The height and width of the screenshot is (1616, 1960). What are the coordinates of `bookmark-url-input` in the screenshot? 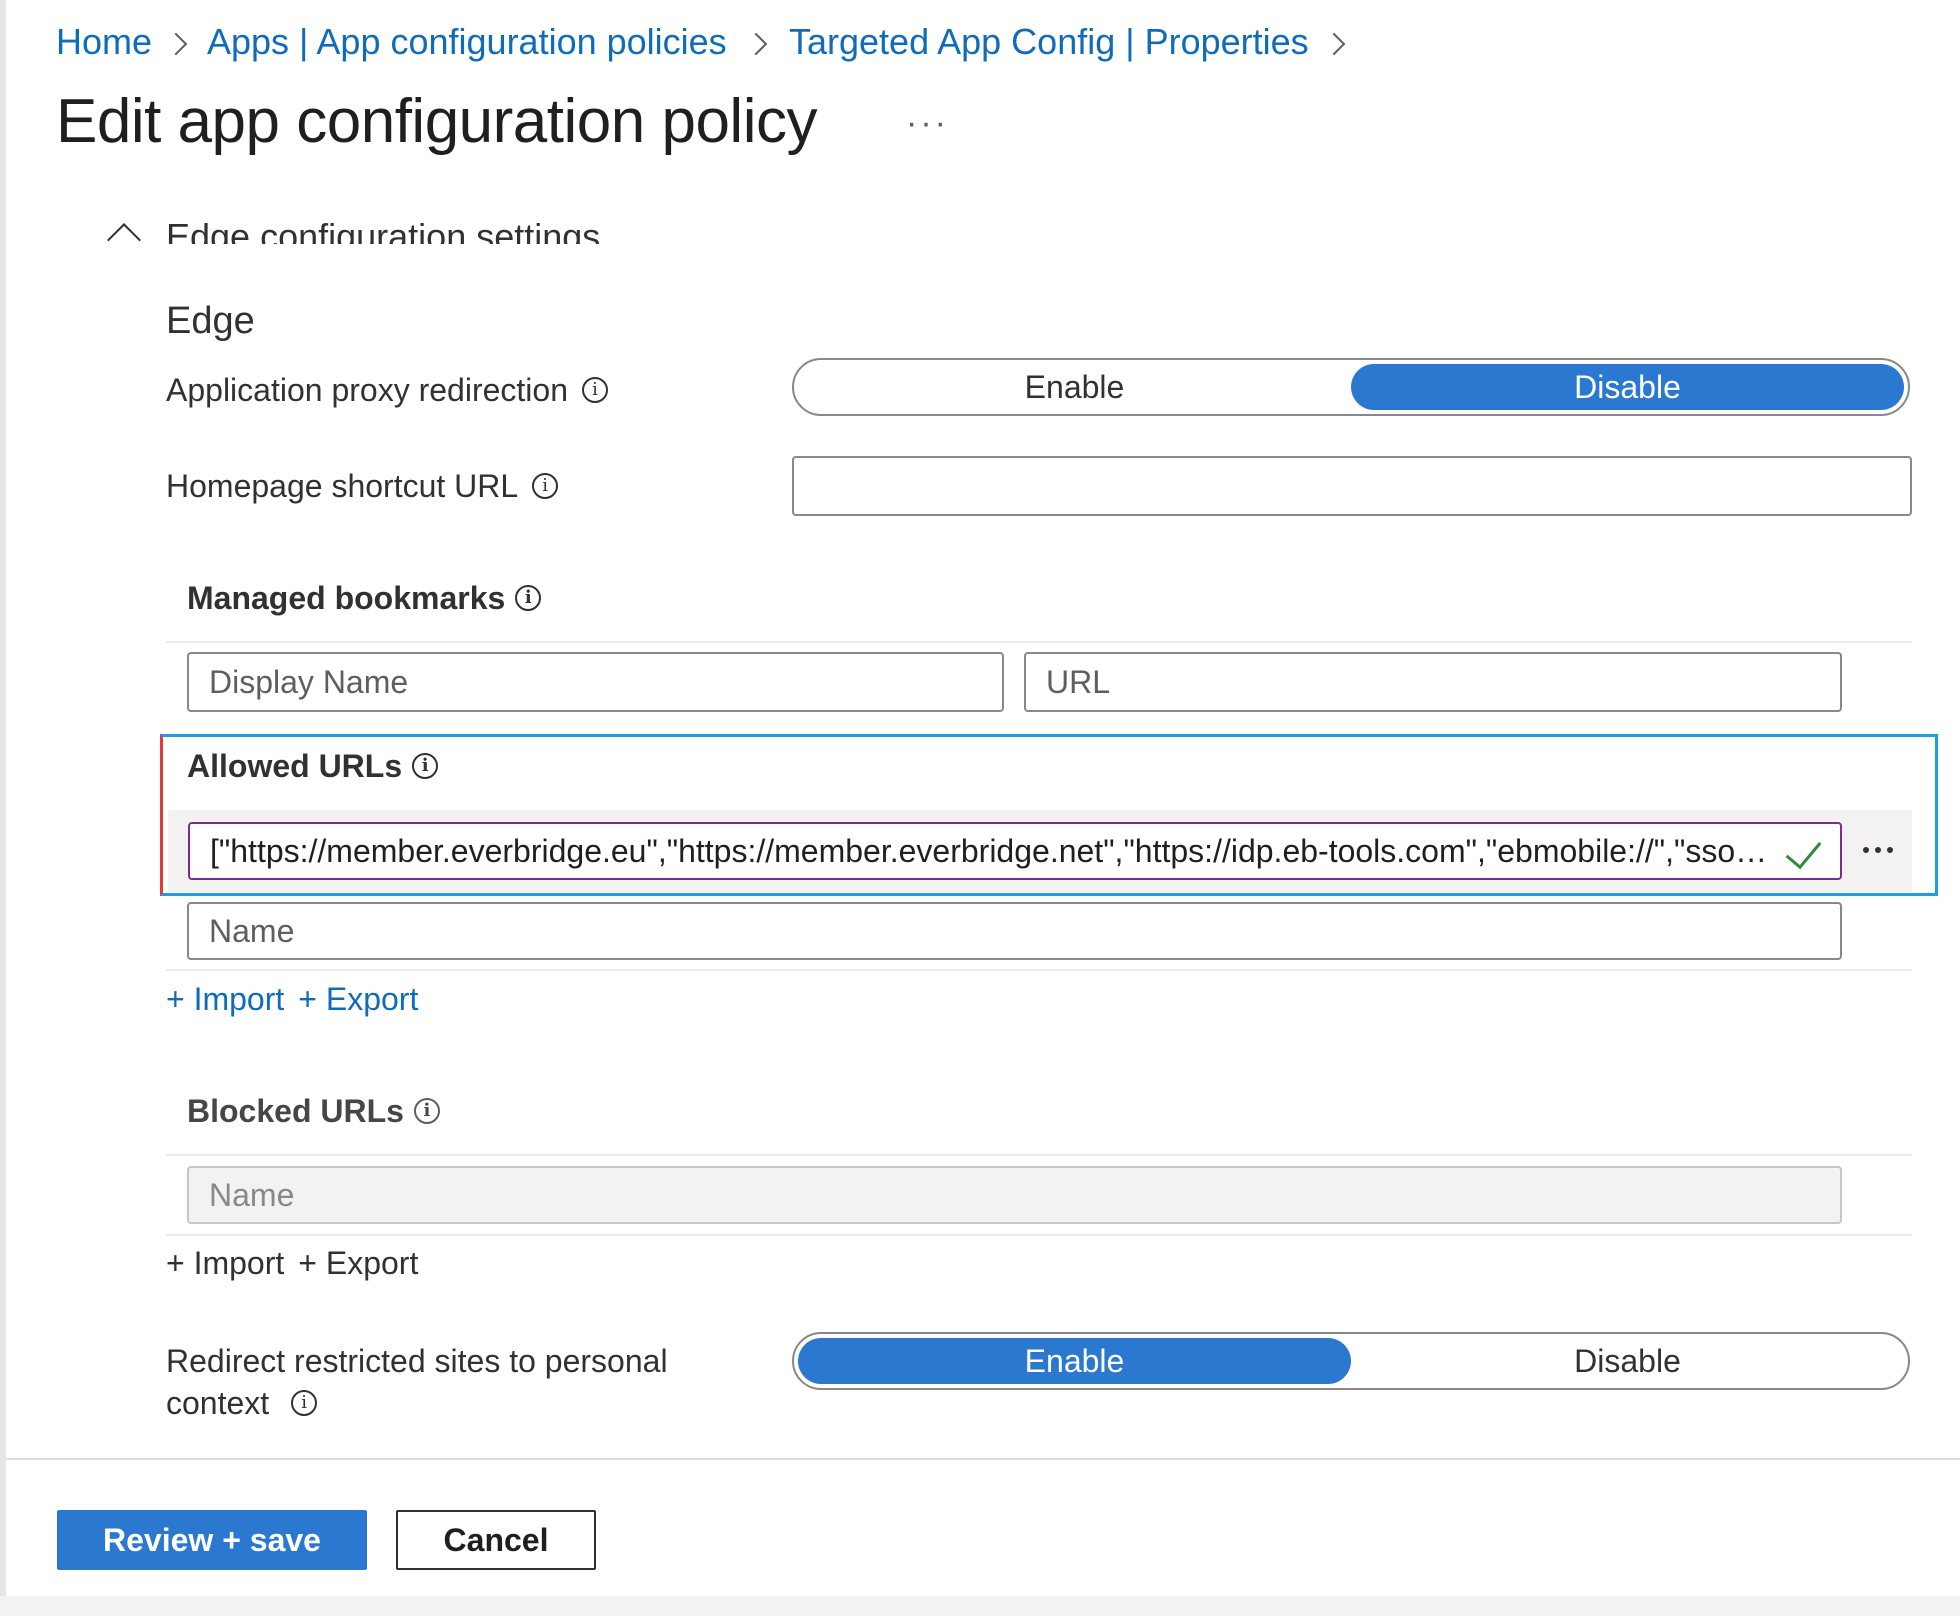 It's located at (1433, 682).